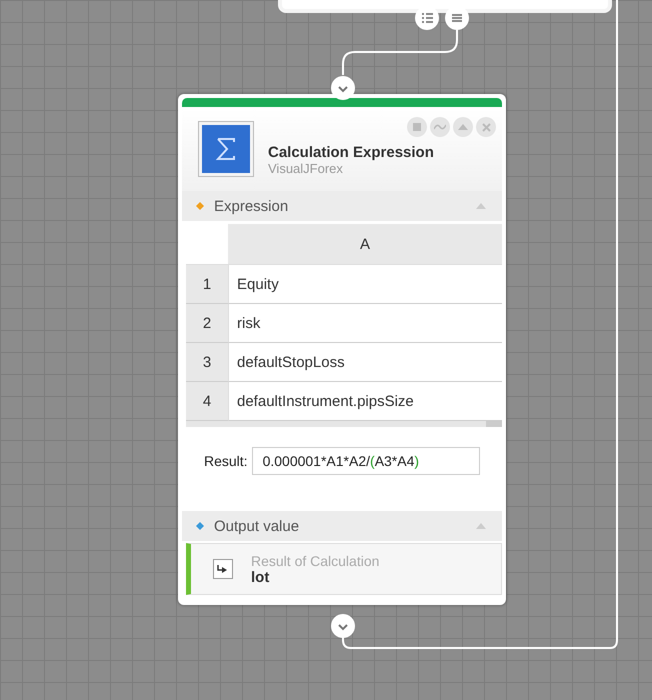  I want to click on close-icon, so click(486, 127).